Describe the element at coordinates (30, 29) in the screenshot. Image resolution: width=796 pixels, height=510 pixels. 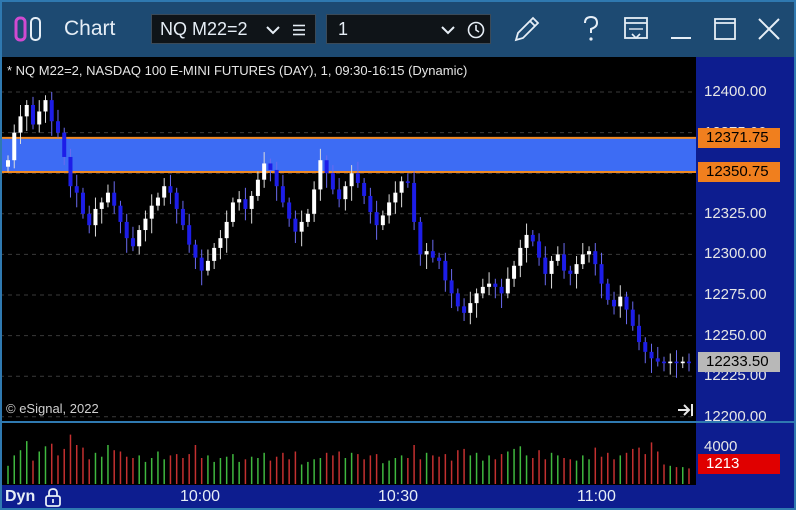
I see `app-icon` at that location.